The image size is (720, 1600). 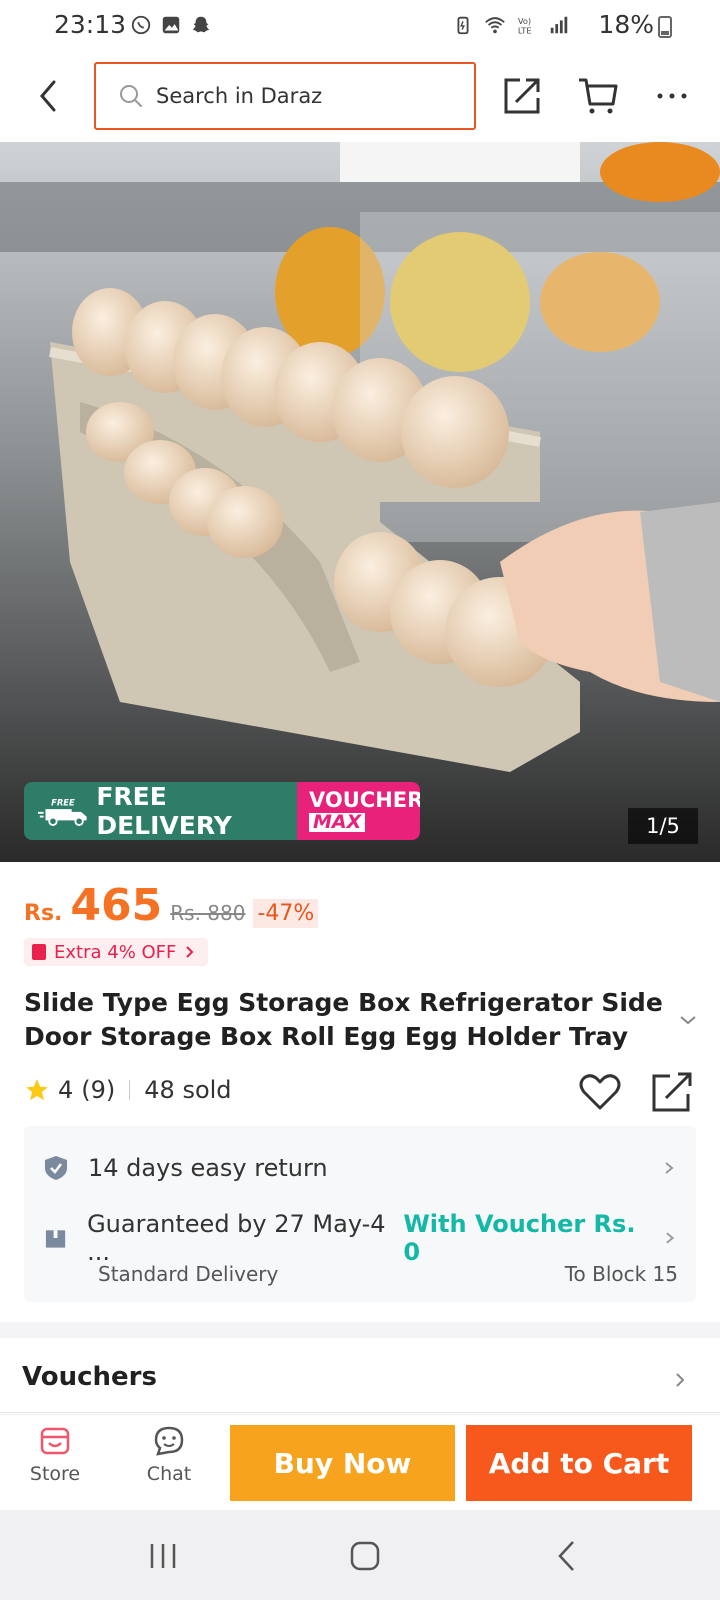 I want to click on sold-count: 48 sold, so click(x=188, y=1090).